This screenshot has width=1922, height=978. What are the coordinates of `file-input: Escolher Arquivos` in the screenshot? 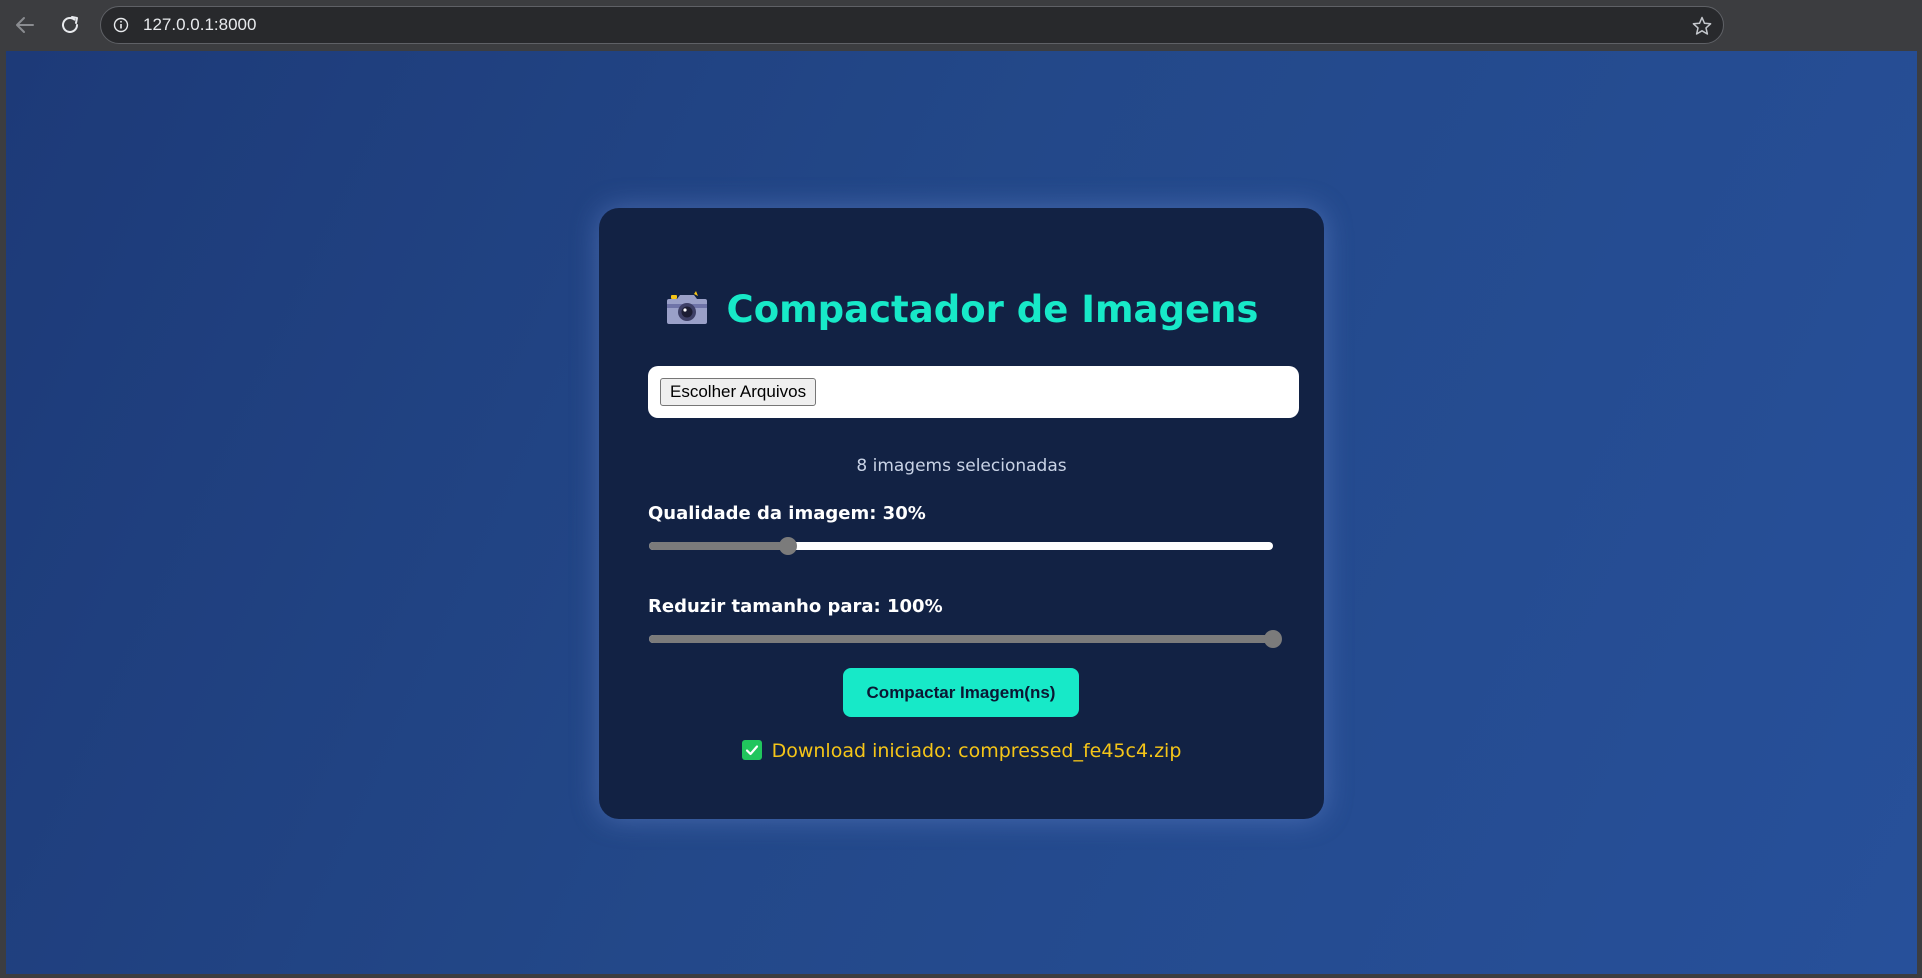 It's located at (973, 392).